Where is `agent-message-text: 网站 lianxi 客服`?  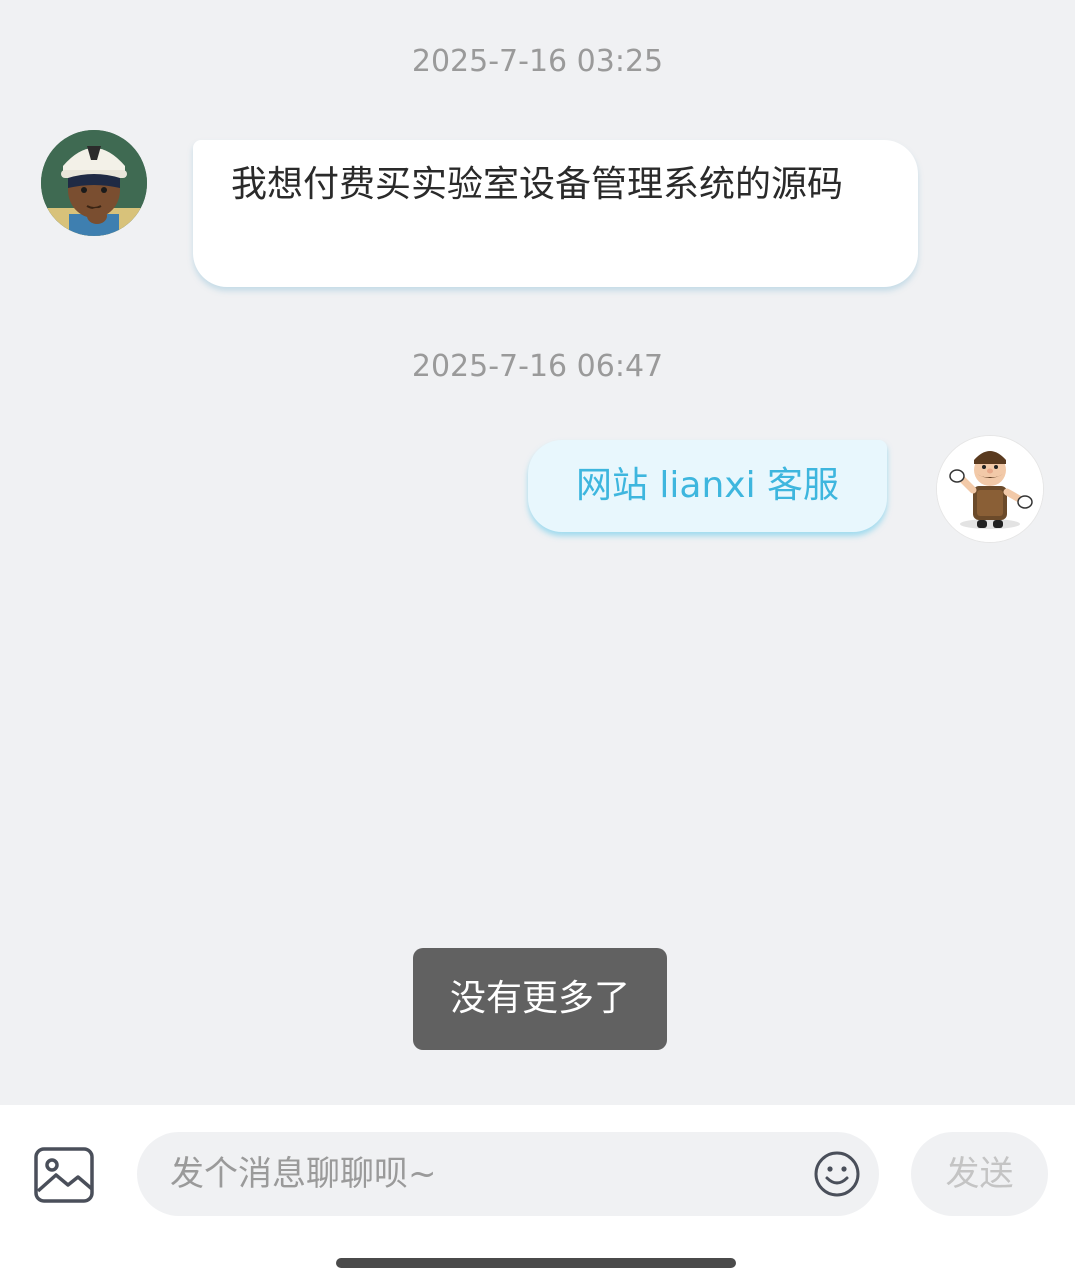 agent-message-text: 网站 lianxi 客服 is located at coordinates (707, 485).